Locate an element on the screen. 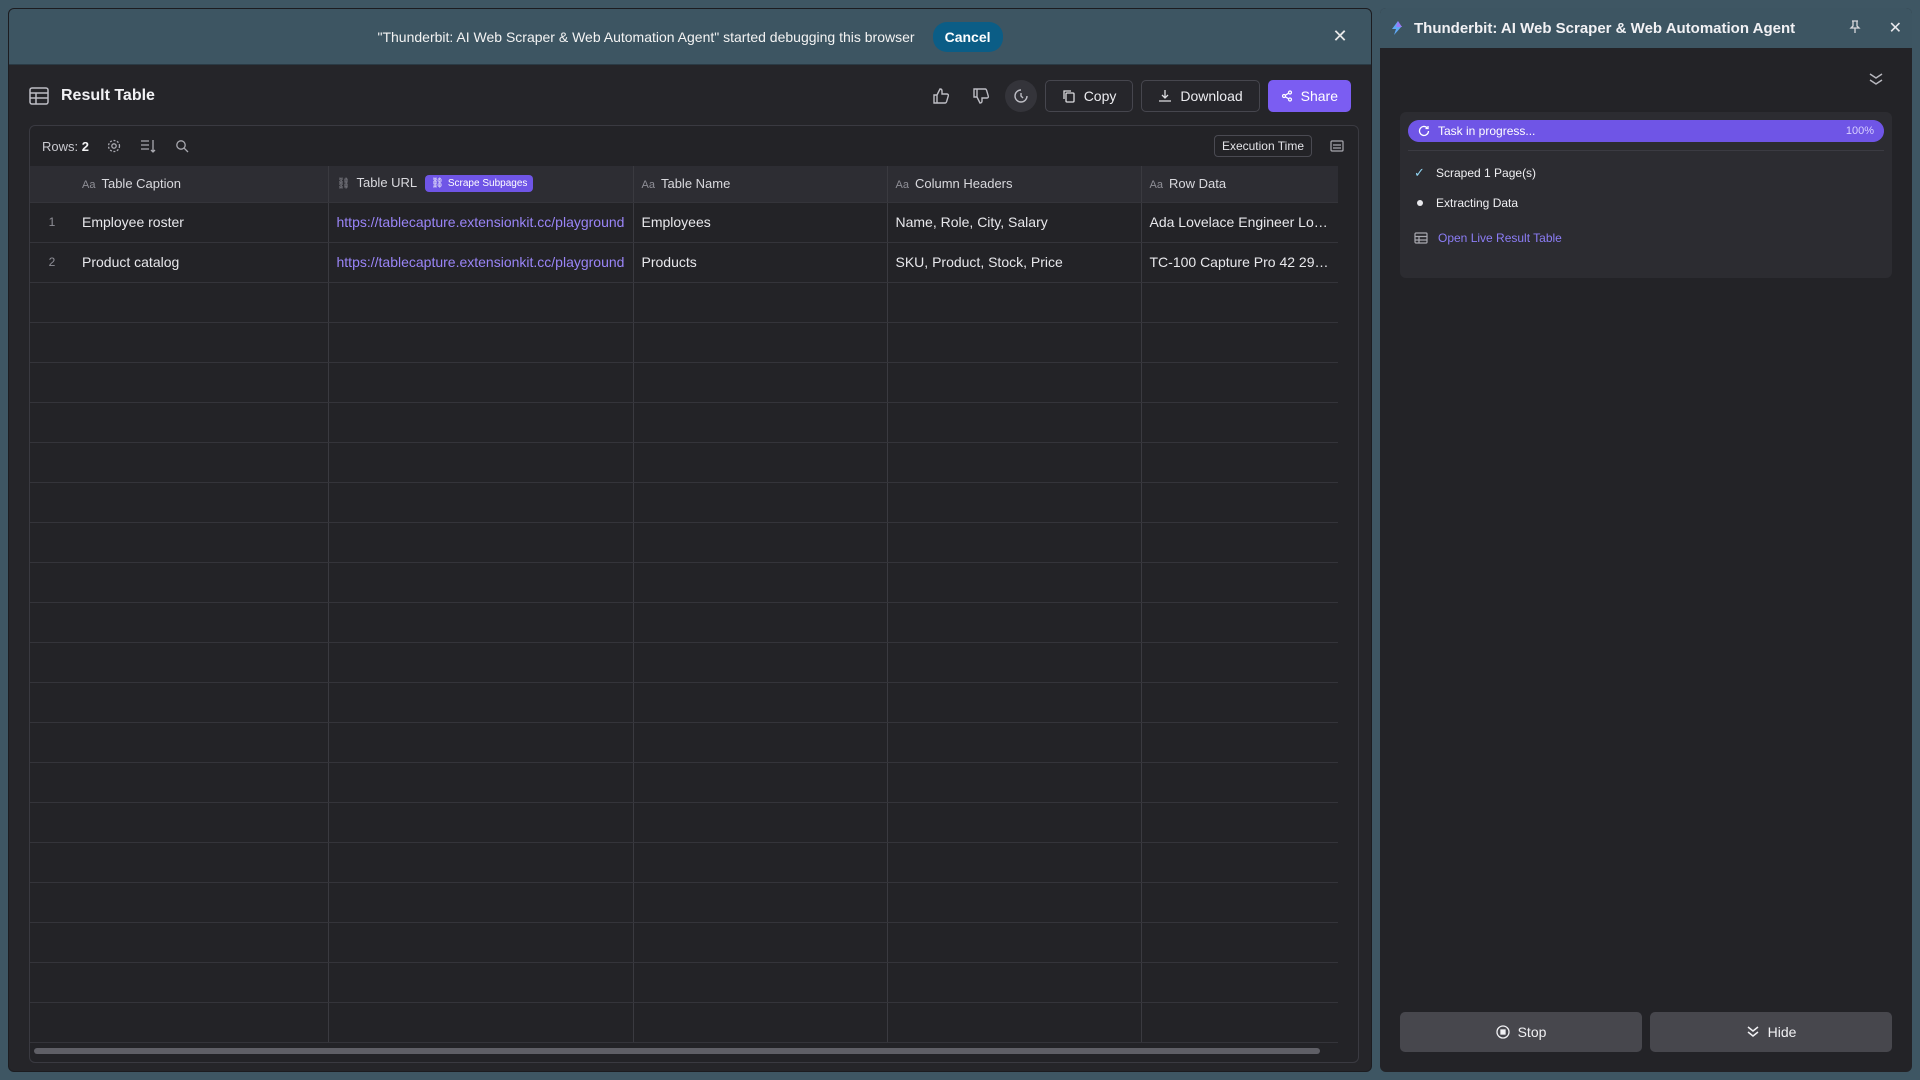 The width and height of the screenshot is (1920, 1080). column-header-table-url: ⛓ Table URL ⛓ Scrape Subpages is located at coordinates (481, 184).